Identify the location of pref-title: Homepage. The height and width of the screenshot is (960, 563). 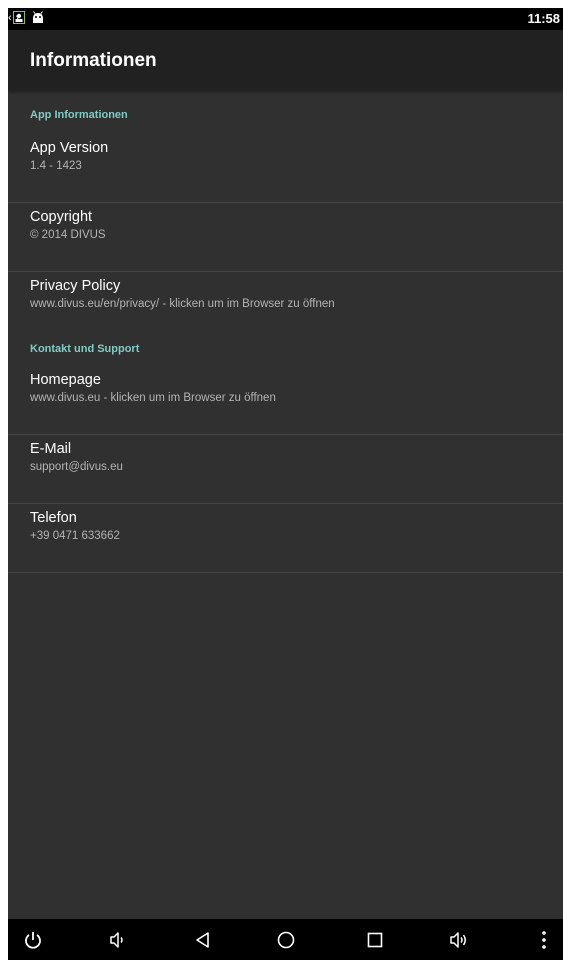
(65, 380).